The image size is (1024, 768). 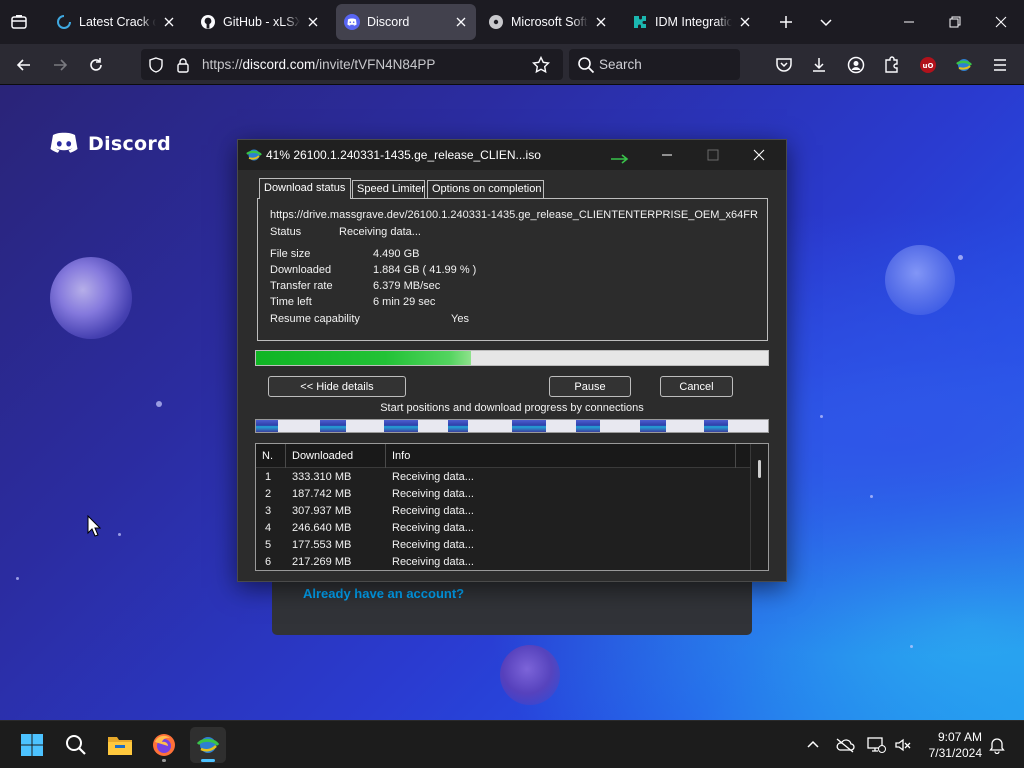 I want to click on close-window-button, so click(x=1001, y=22).